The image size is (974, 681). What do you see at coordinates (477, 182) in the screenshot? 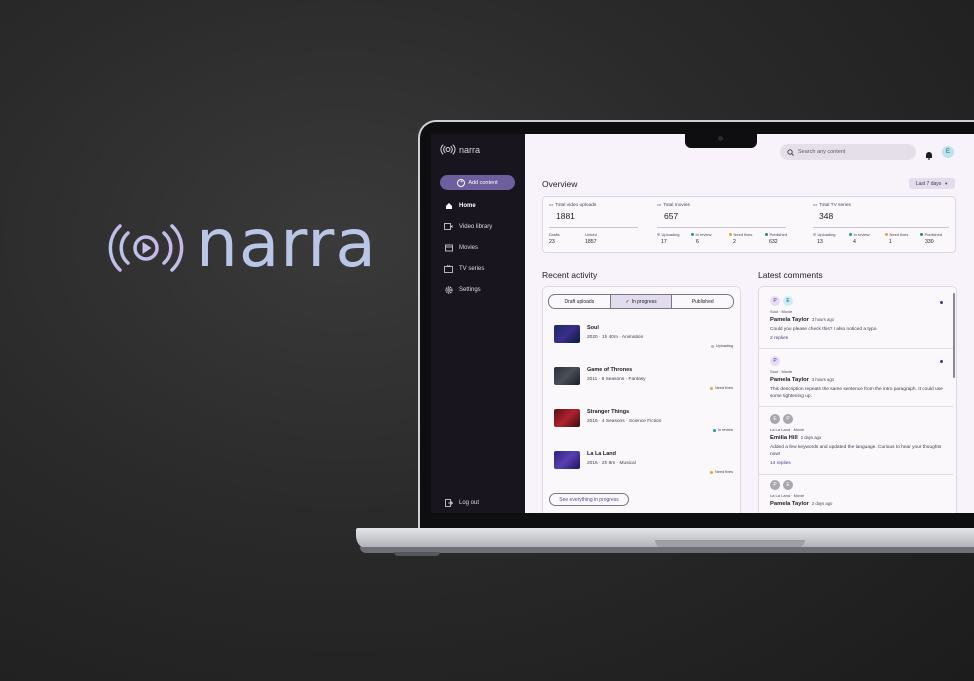
I see `add-content-button: + Add content` at bounding box center [477, 182].